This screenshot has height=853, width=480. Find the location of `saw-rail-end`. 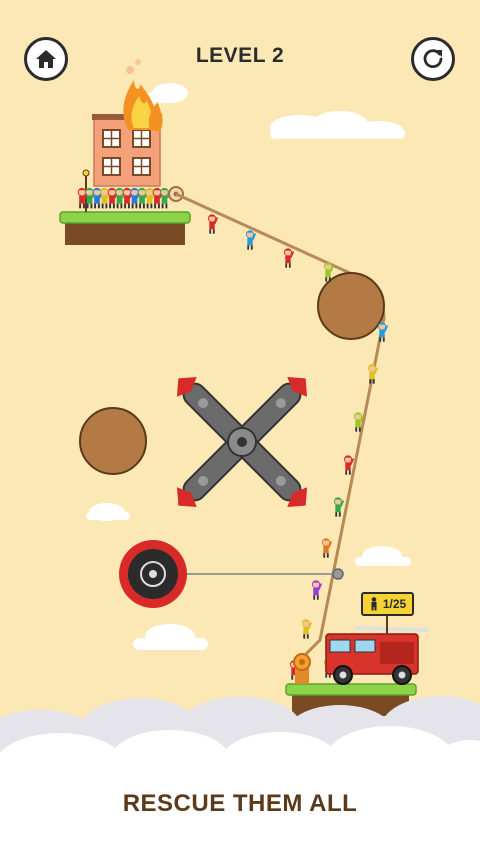

saw-rail-end is located at coordinates (338, 574).